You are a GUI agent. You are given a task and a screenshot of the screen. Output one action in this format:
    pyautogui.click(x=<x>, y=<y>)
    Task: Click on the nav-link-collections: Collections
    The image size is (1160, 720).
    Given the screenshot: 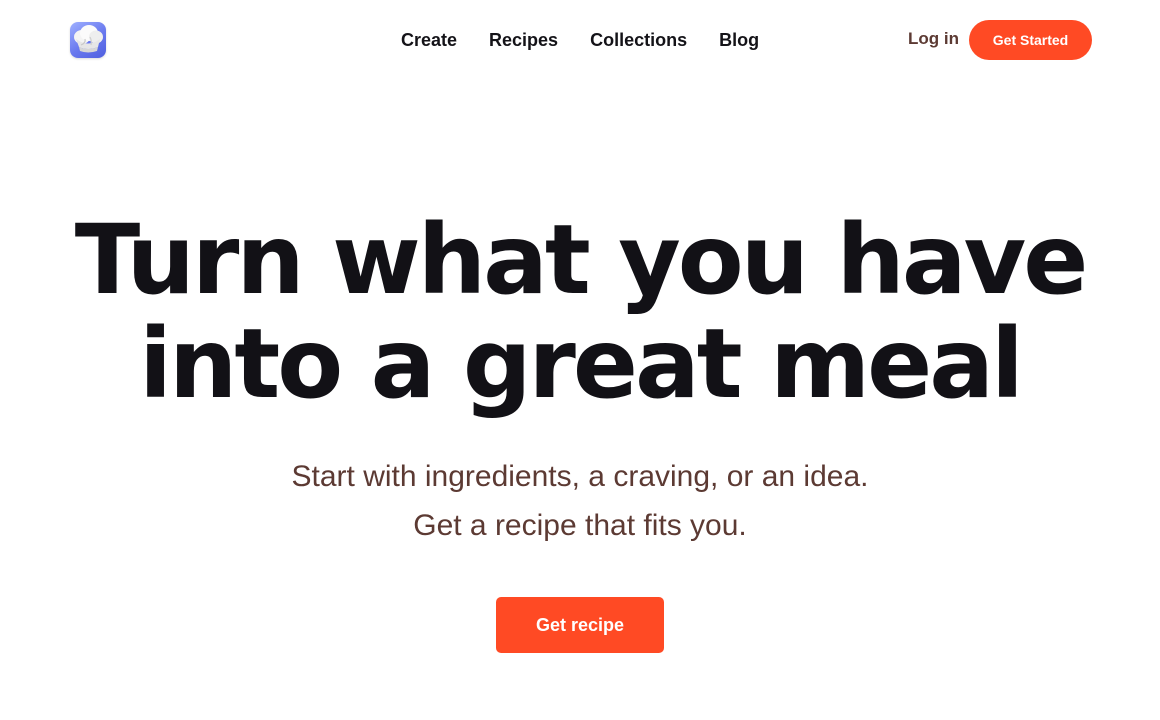 What is the action you would take?
    pyautogui.click(x=638, y=40)
    